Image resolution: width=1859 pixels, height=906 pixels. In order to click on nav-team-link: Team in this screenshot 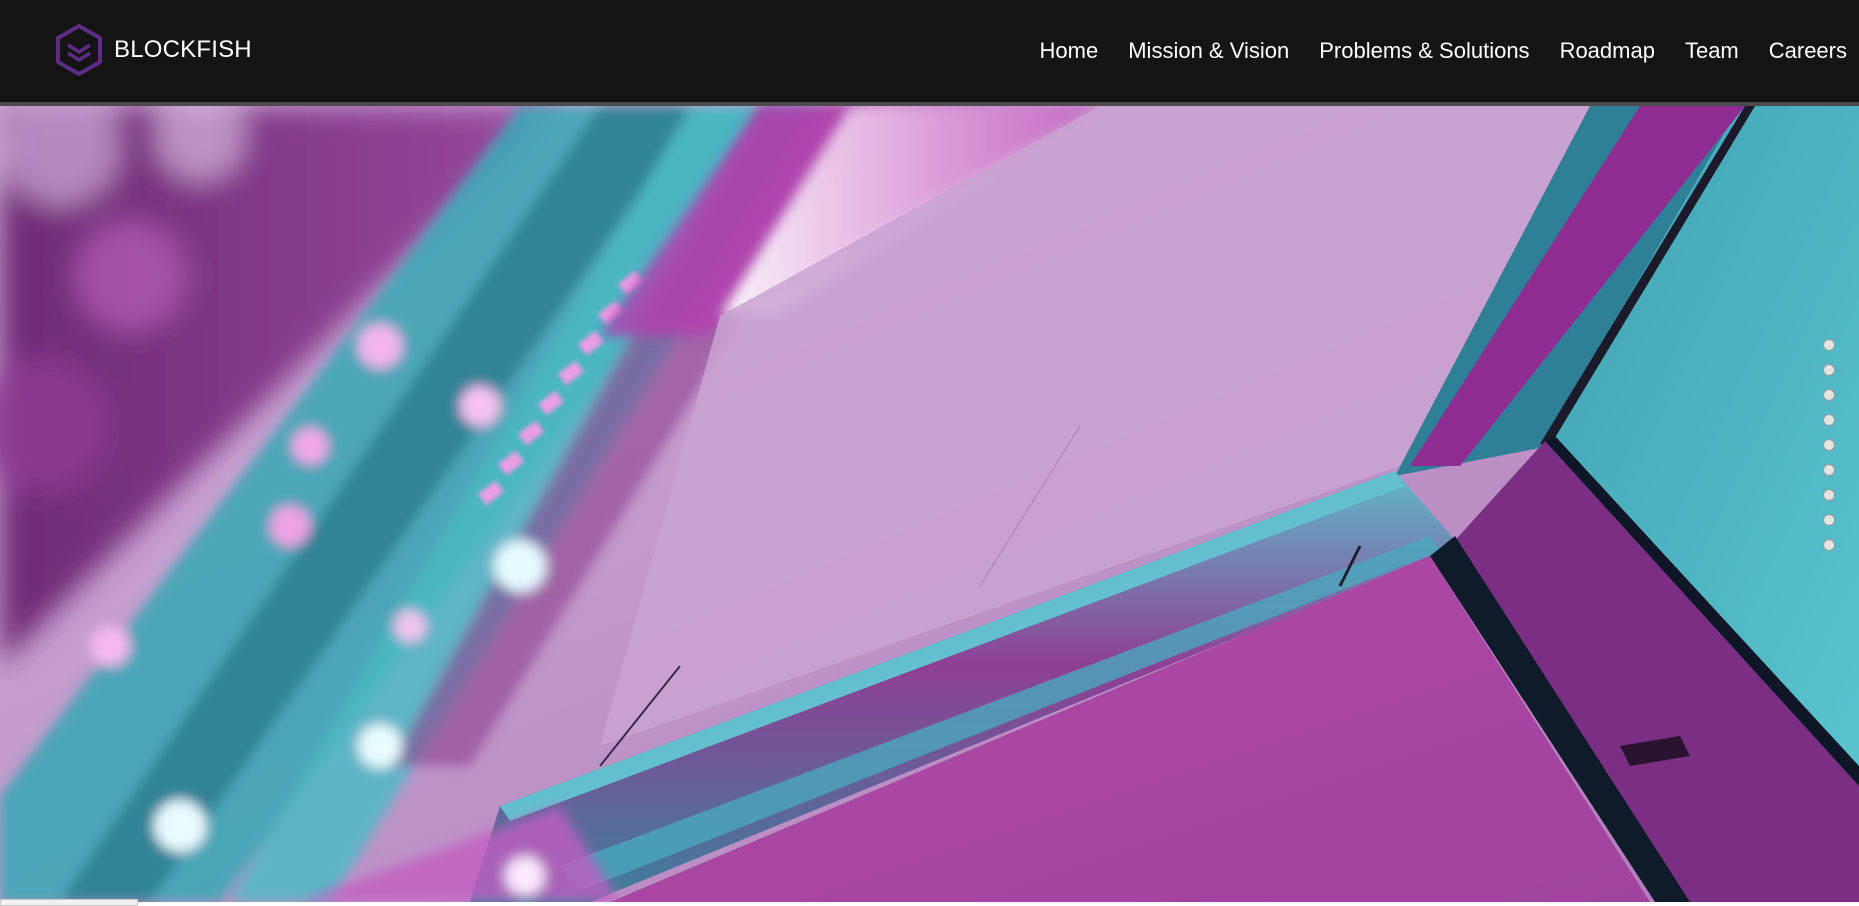, I will do `click(1712, 51)`.